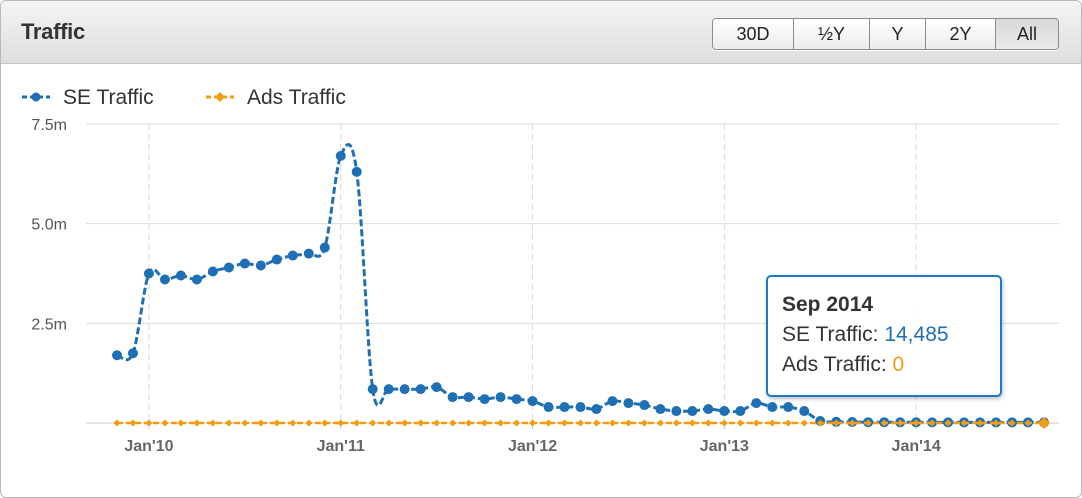  Describe the element at coordinates (753, 34) in the screenshot. I see `range-30d-button: 30D` at that location.